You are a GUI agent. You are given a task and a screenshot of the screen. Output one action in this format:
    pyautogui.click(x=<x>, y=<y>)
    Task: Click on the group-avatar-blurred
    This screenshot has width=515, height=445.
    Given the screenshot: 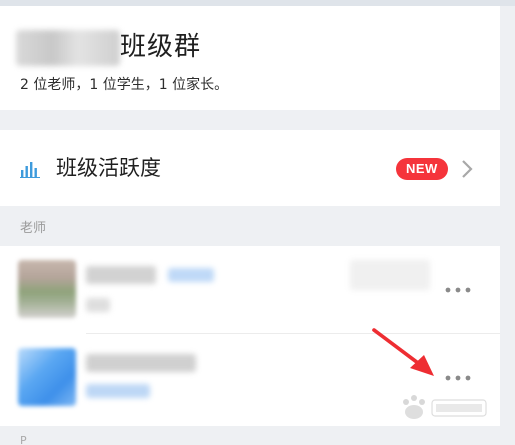 What is the action you would take?
    pyautogui.click(x=68, y=48)
    